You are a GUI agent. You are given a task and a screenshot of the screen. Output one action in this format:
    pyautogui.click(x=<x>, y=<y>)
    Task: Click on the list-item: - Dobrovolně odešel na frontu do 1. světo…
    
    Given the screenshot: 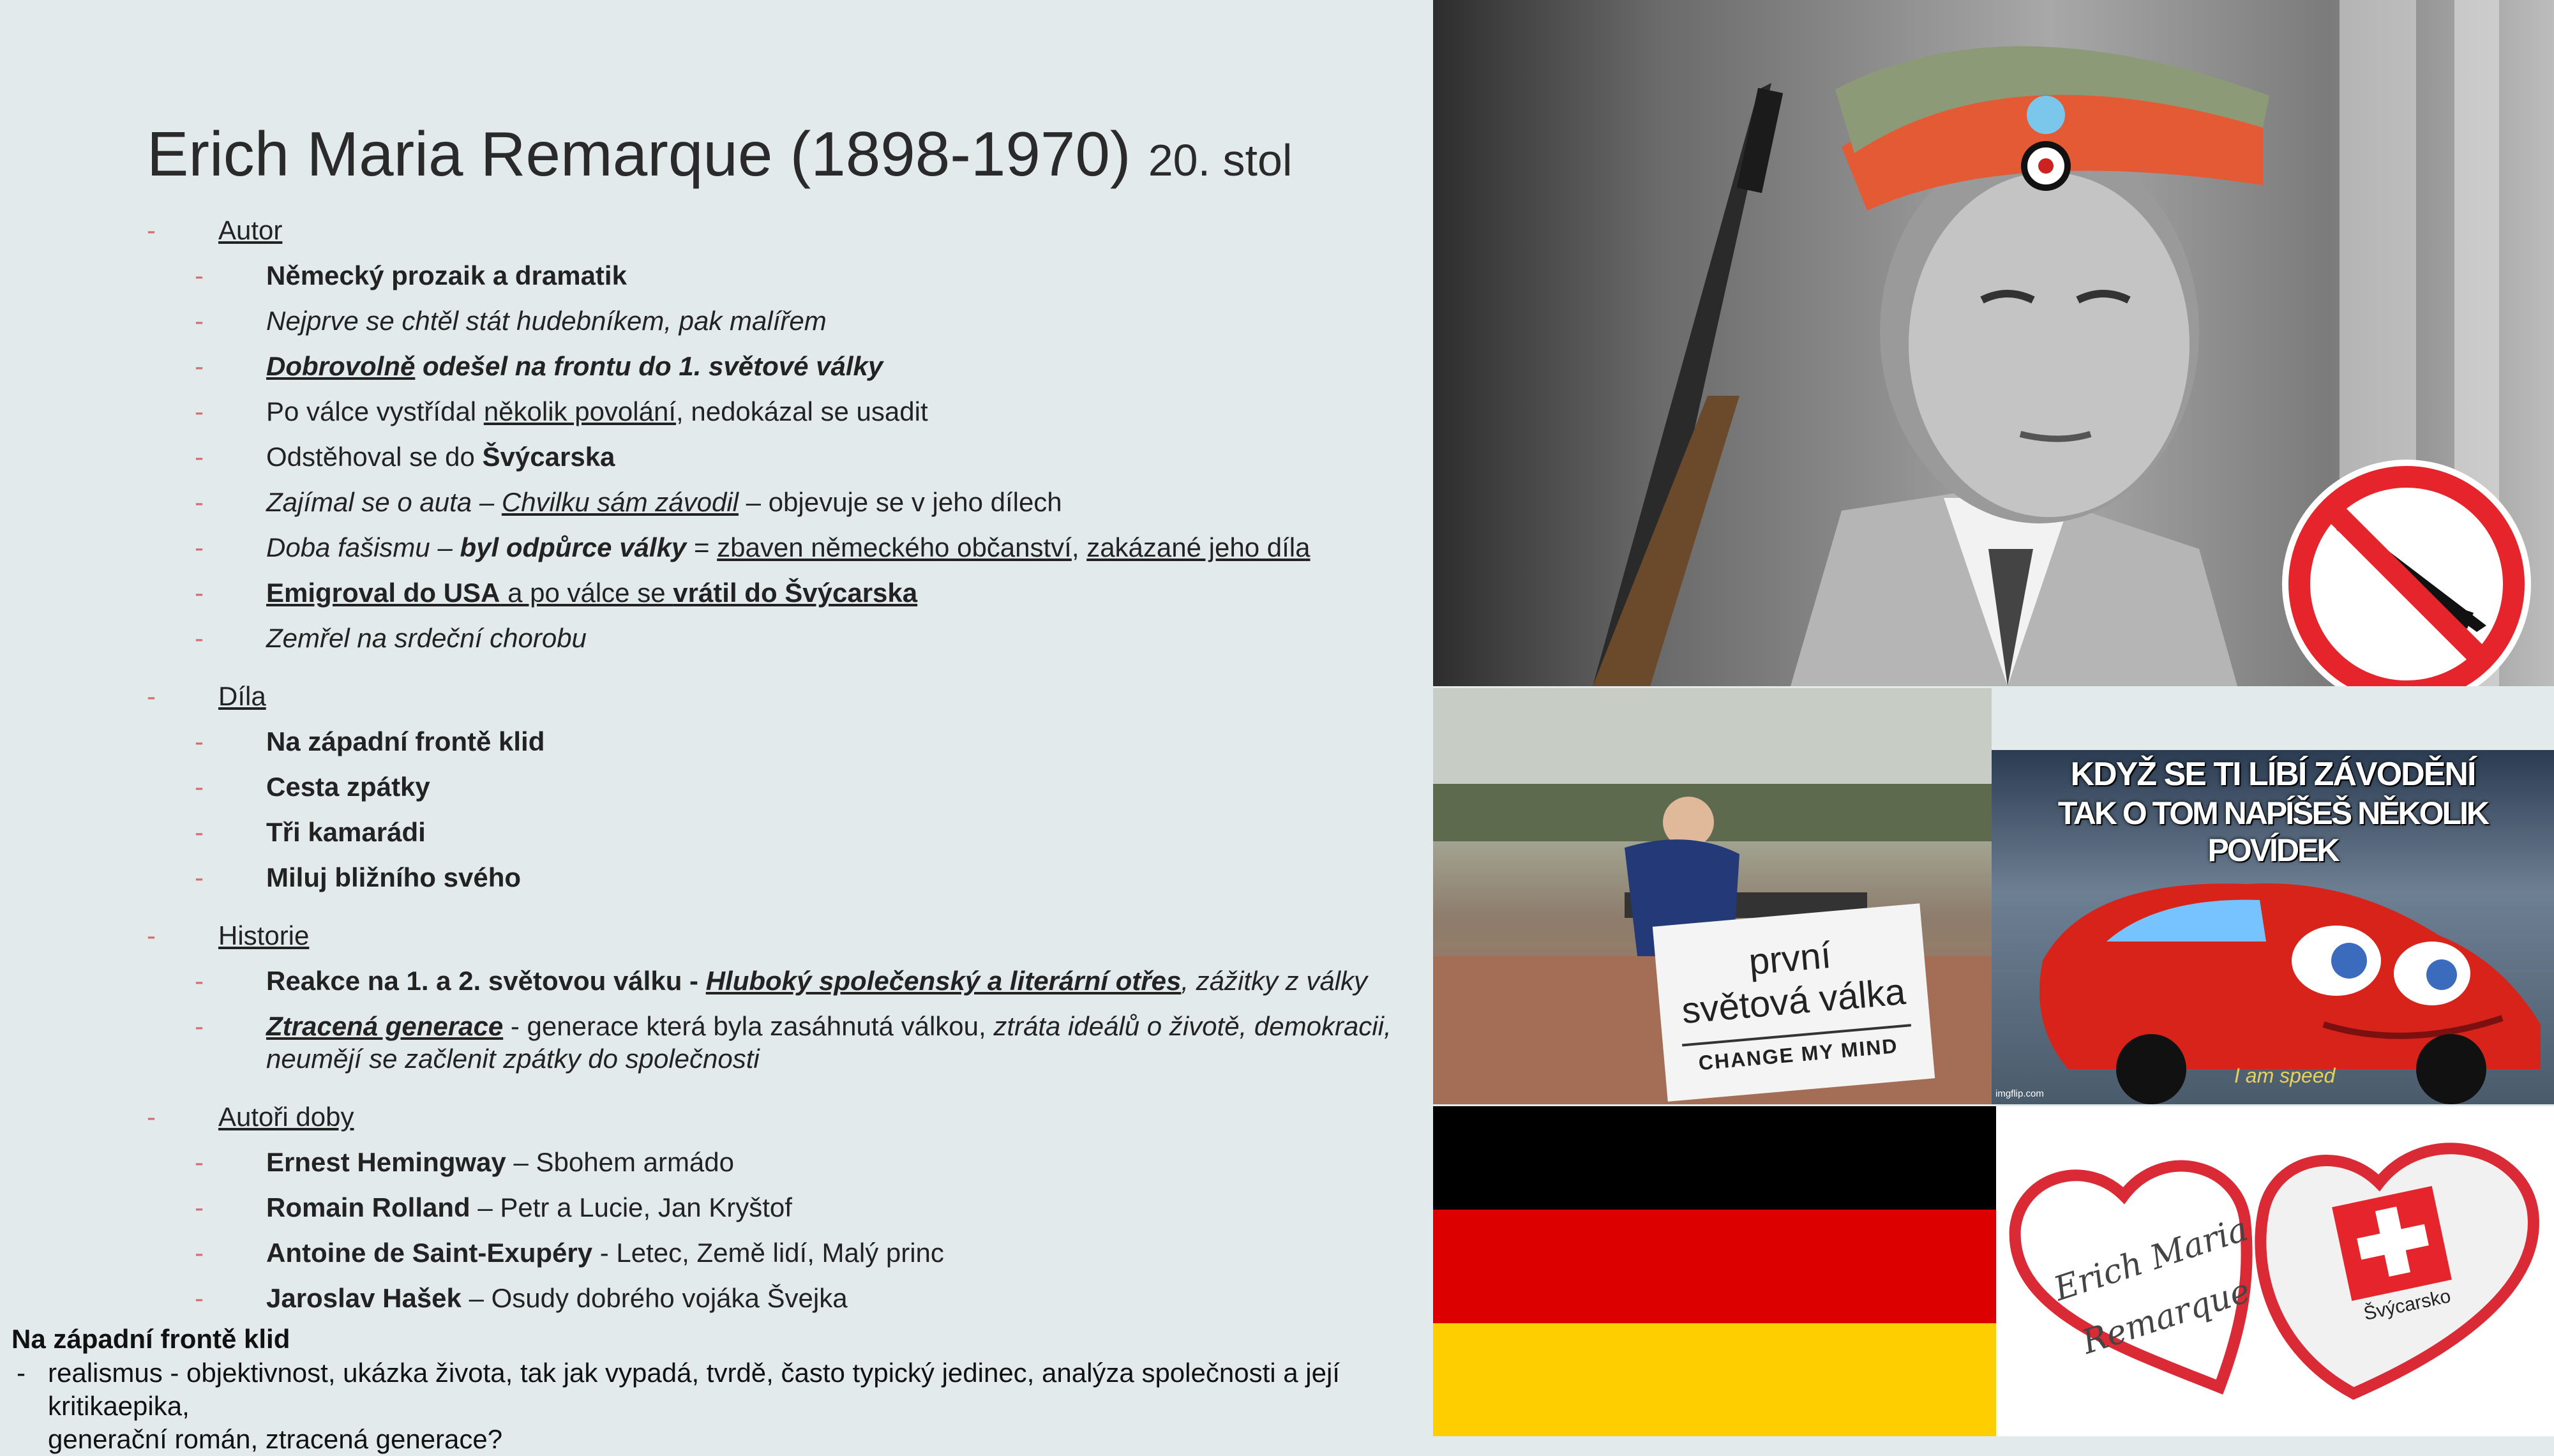 What is the action you would take?
    pyautogui.click(x=539, y=366)
    